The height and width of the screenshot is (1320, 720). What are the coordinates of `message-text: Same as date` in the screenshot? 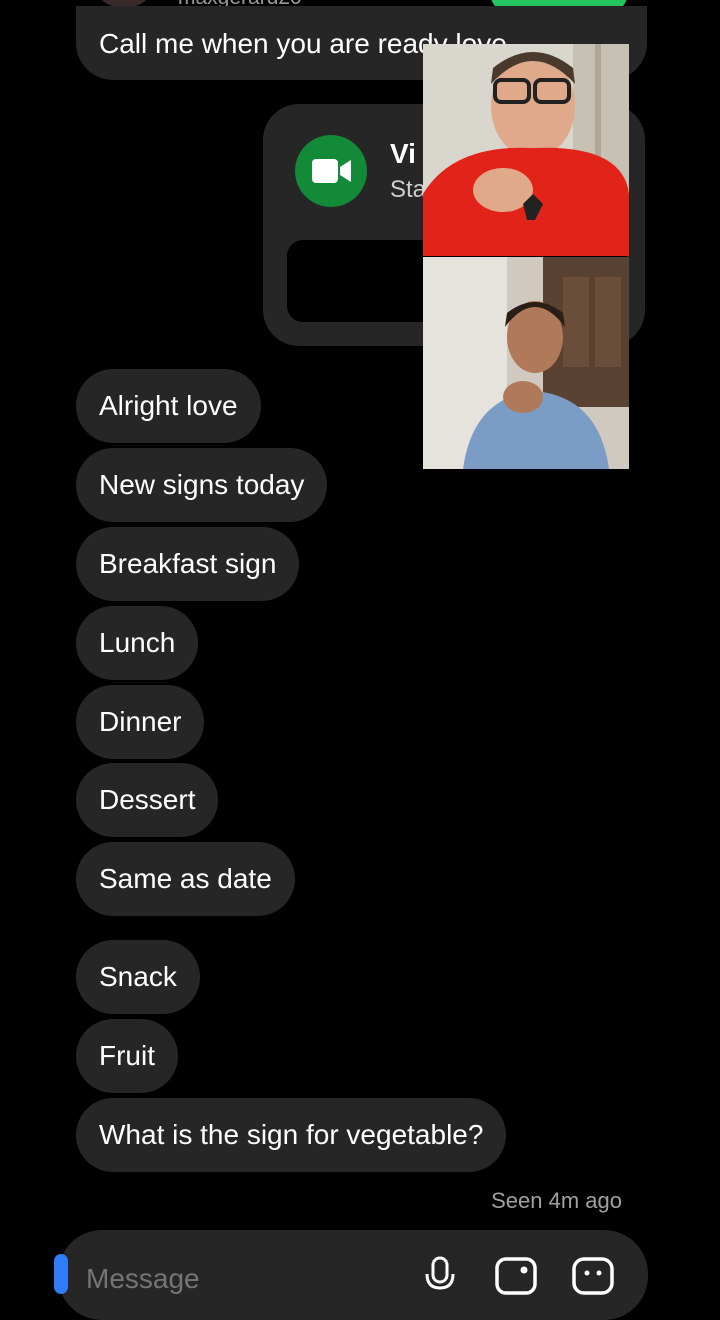 It's located at (185, 878).